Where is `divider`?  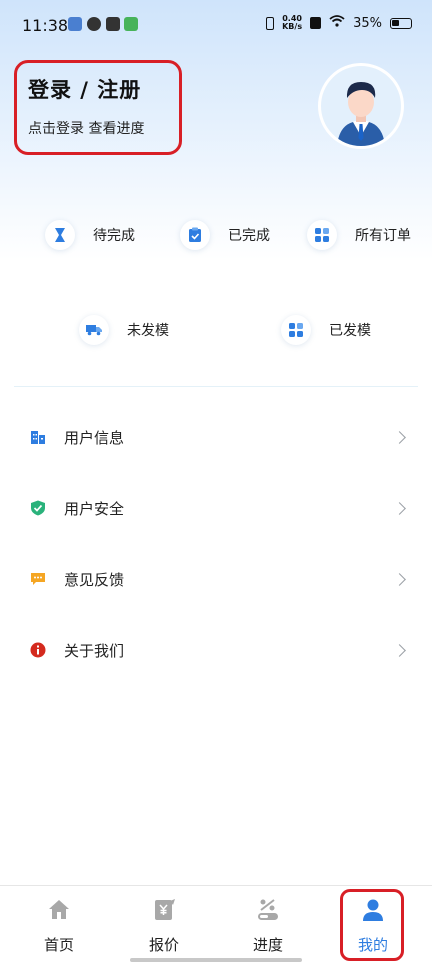 divider is located at coordinates (216, 386).